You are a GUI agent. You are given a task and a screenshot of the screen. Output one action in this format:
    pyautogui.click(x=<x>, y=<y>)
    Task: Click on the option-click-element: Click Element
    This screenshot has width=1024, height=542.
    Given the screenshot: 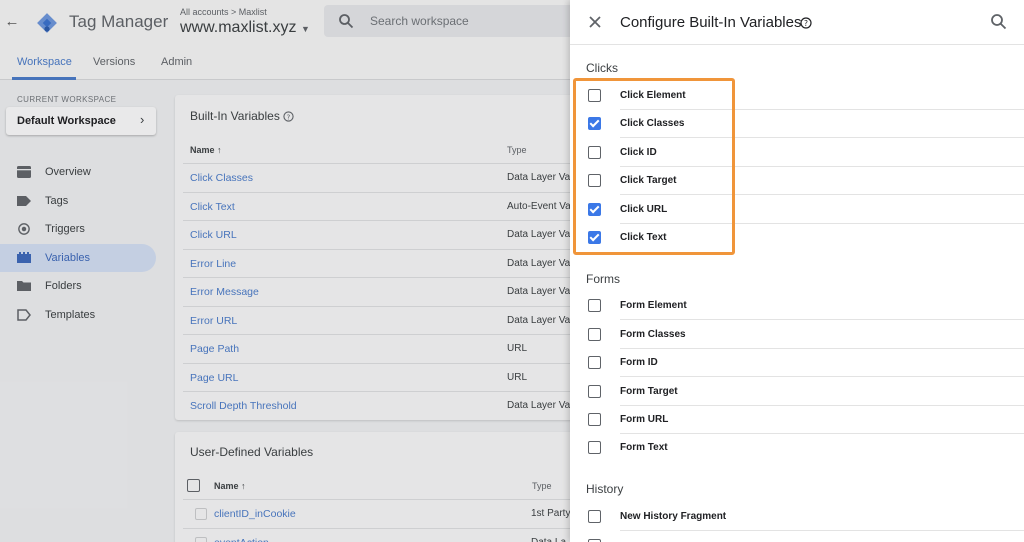 What is the action you would take?
    pyautogui.click(x=797, y=96)
    